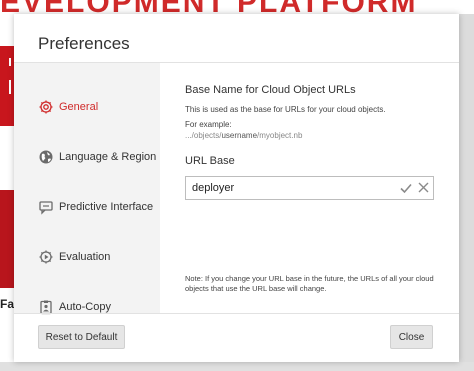  I want to click on url-base-section-heading: Base Name for Cloud Object URLs, so click(270, 90).